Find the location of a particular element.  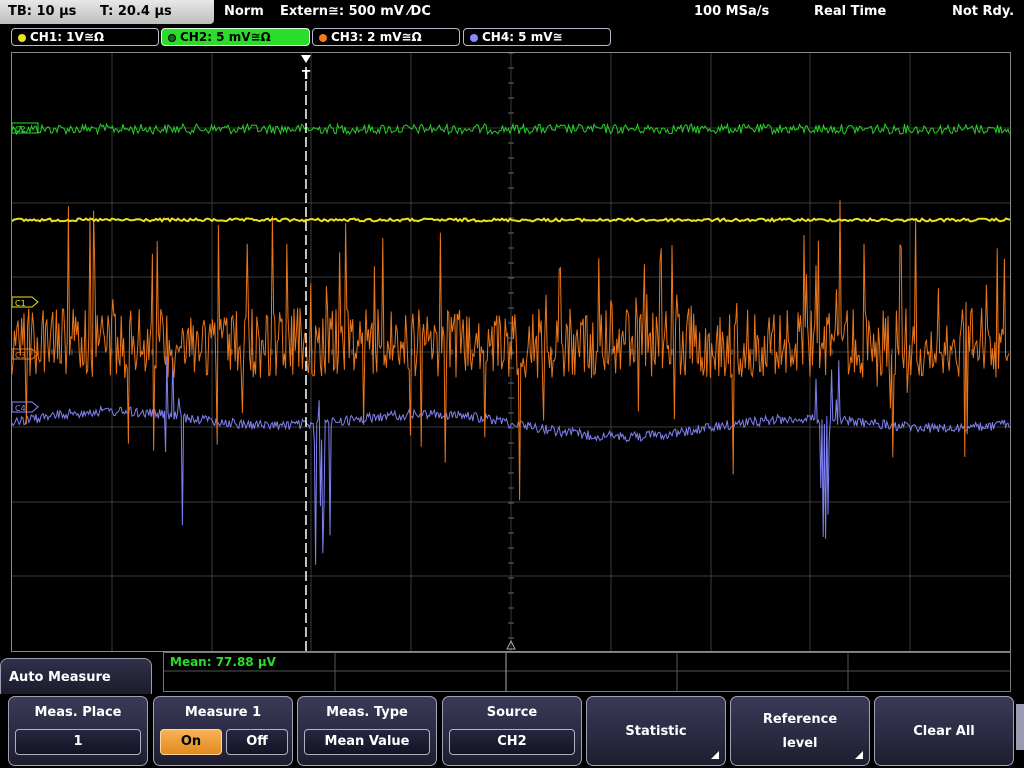

meas-place-softkey: Meas. Place 1 is located at coordinates (78, 731).